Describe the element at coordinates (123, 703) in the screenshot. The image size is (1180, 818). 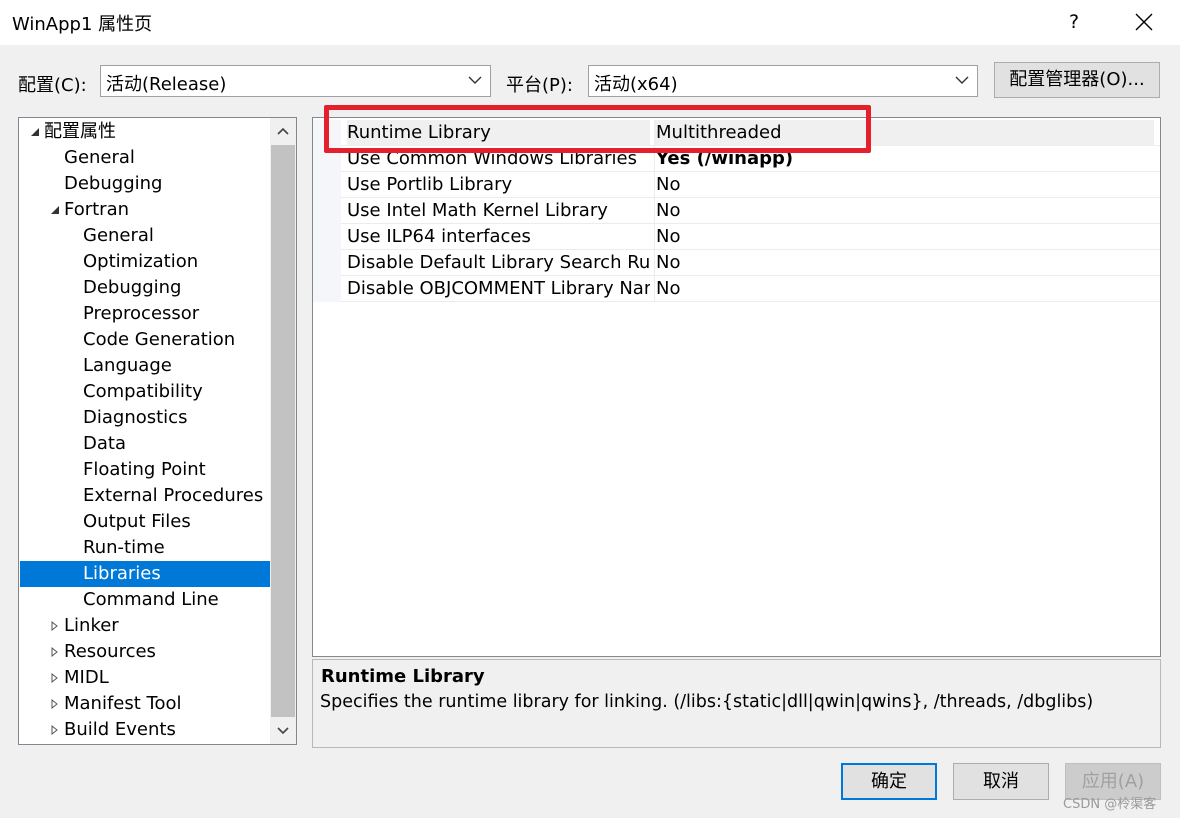
I see `tree-item-label: Manifest Tool` at that location.